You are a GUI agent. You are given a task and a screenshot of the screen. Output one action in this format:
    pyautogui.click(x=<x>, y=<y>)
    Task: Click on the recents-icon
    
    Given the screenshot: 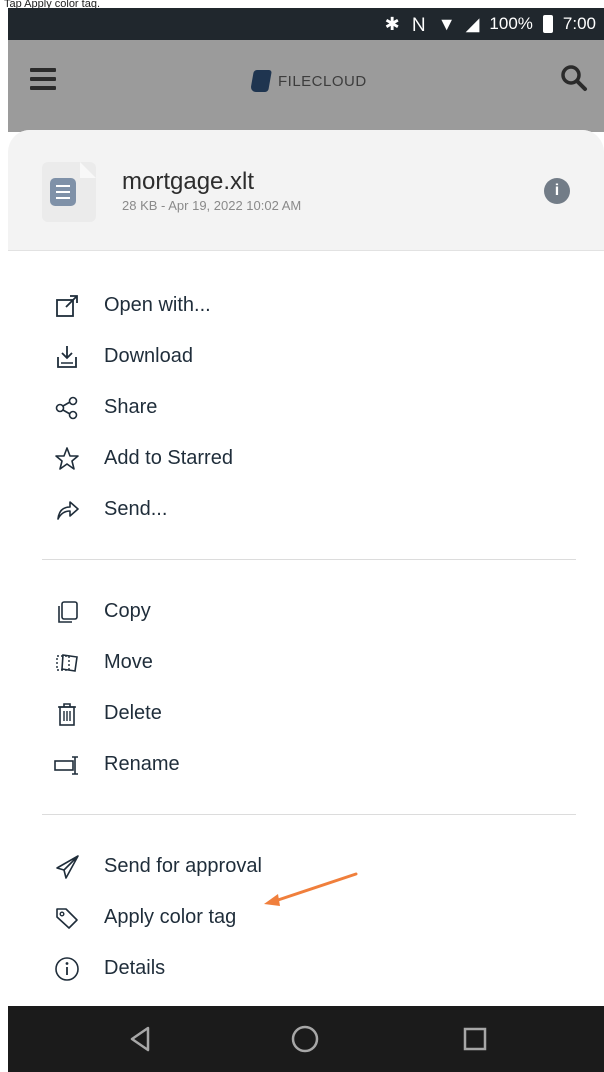 What is the action you would take?
    pyautogui.click(x=475, y=1039)
    